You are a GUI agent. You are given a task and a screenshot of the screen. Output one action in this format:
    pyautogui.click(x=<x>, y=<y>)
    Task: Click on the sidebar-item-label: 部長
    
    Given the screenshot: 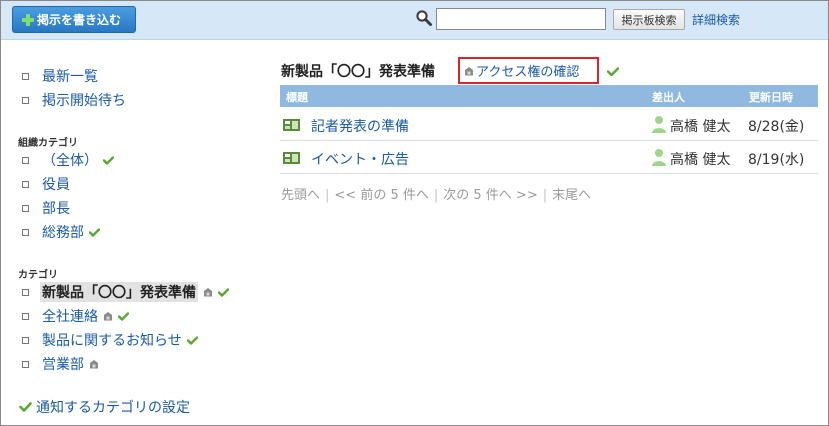 What is the action you would take?
    pyautogui.click(x=56, y=209)
    